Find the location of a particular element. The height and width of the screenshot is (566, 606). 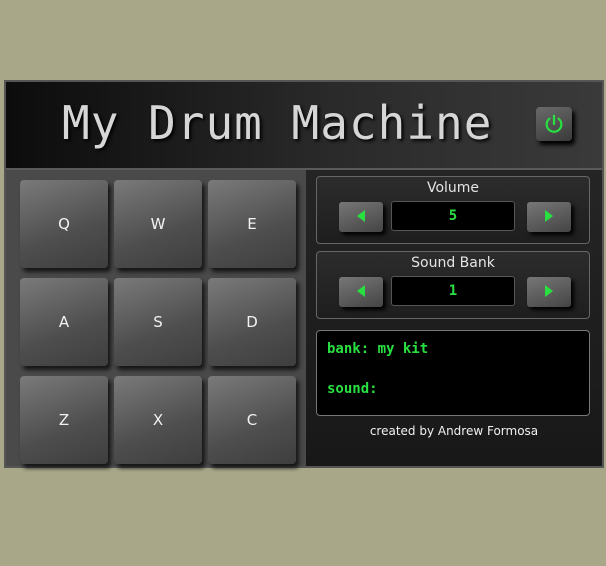

power-icon is located at coordinates (554, 124).